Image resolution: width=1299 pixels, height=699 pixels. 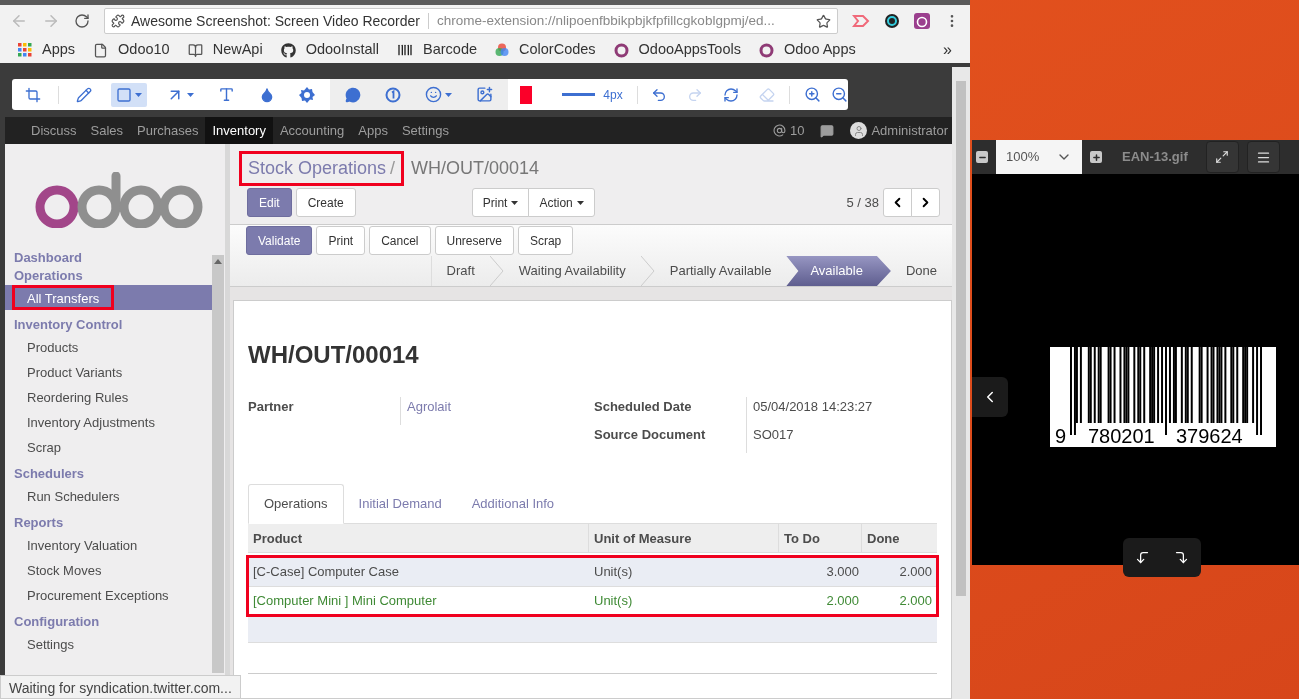 I want to click on page-icon, so click(x=101, y=50).